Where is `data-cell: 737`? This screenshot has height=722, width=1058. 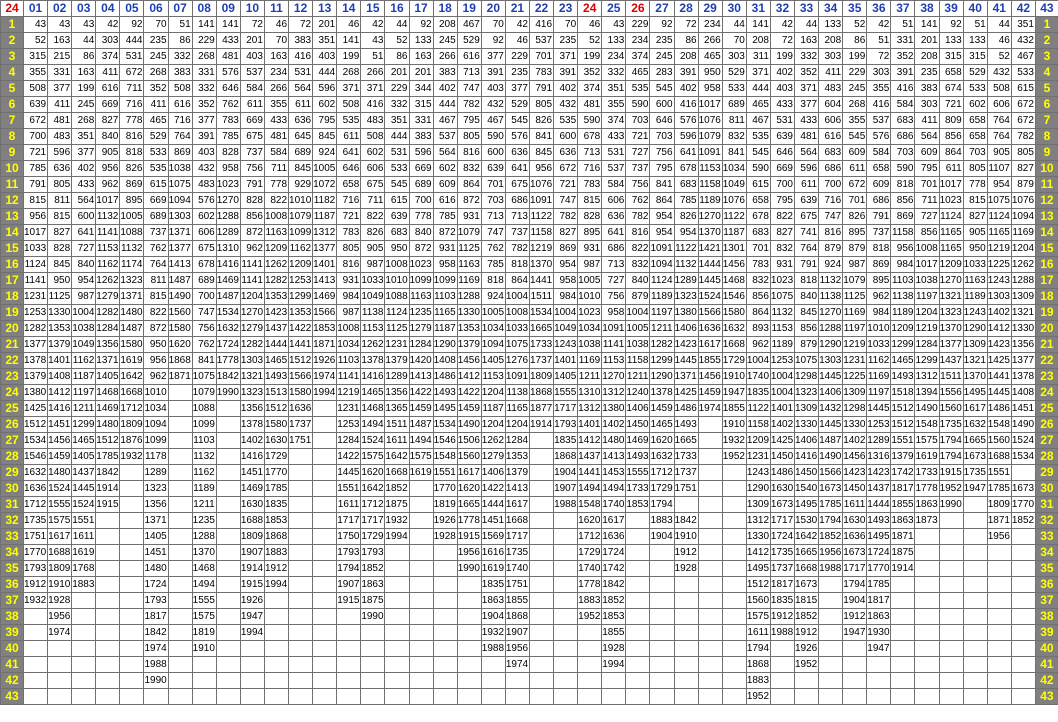
data-cell: 737 is located at coordinates (156, 232).